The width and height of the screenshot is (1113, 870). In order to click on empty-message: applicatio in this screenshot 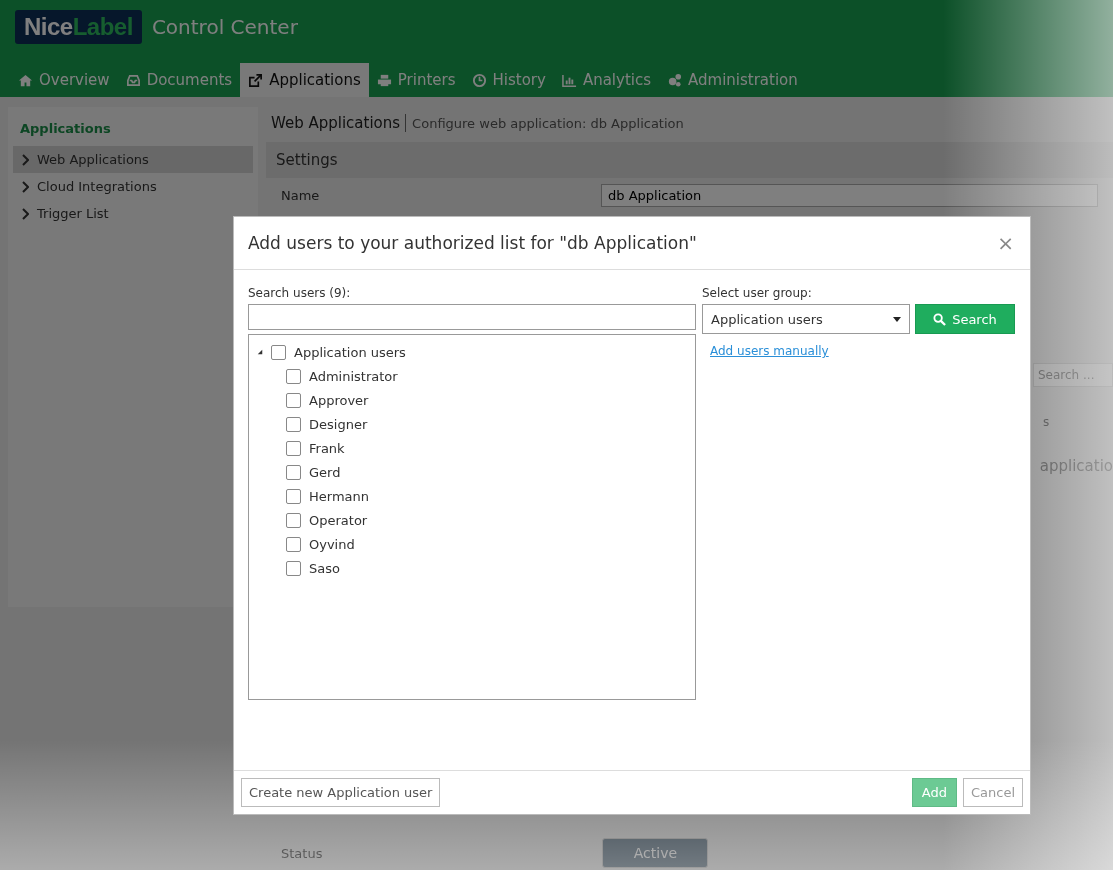, I will do `click(1076, 466)`.